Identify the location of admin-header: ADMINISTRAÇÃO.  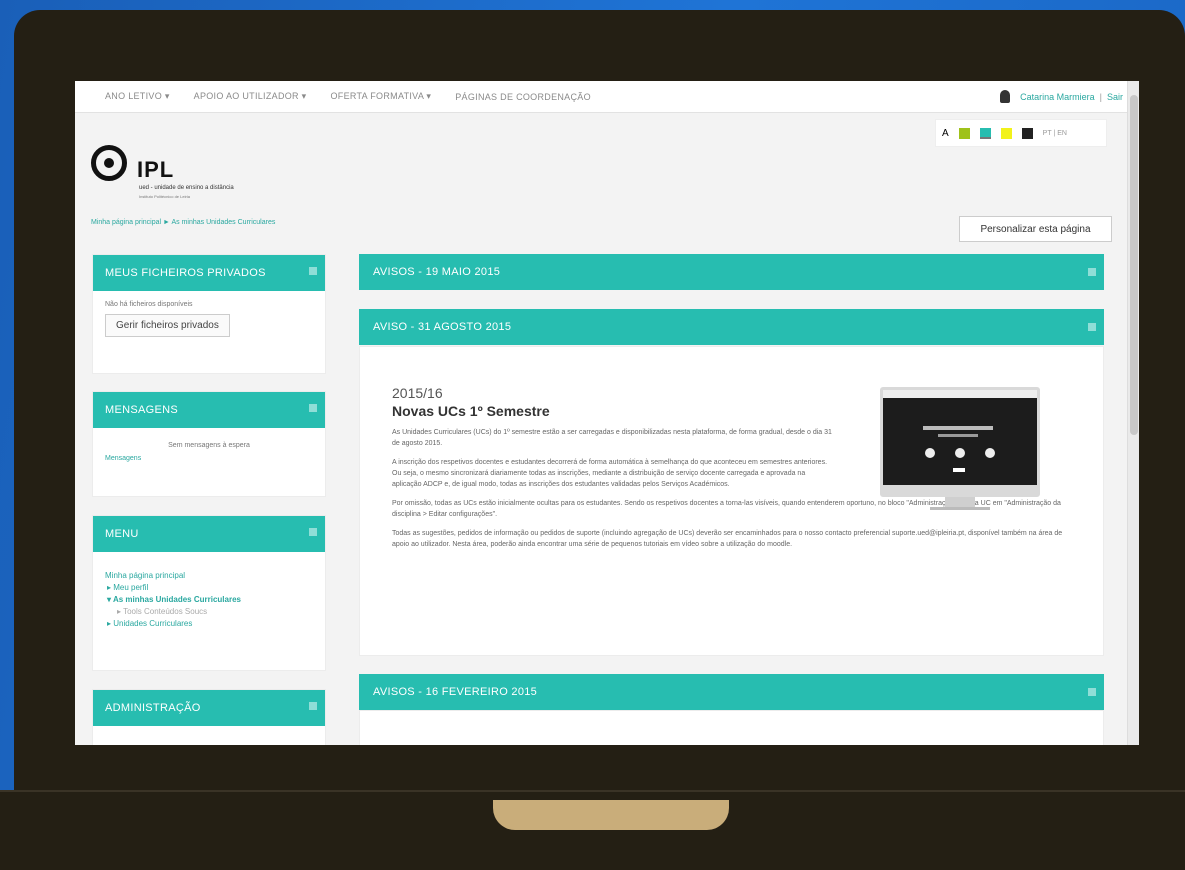
(209, 708).